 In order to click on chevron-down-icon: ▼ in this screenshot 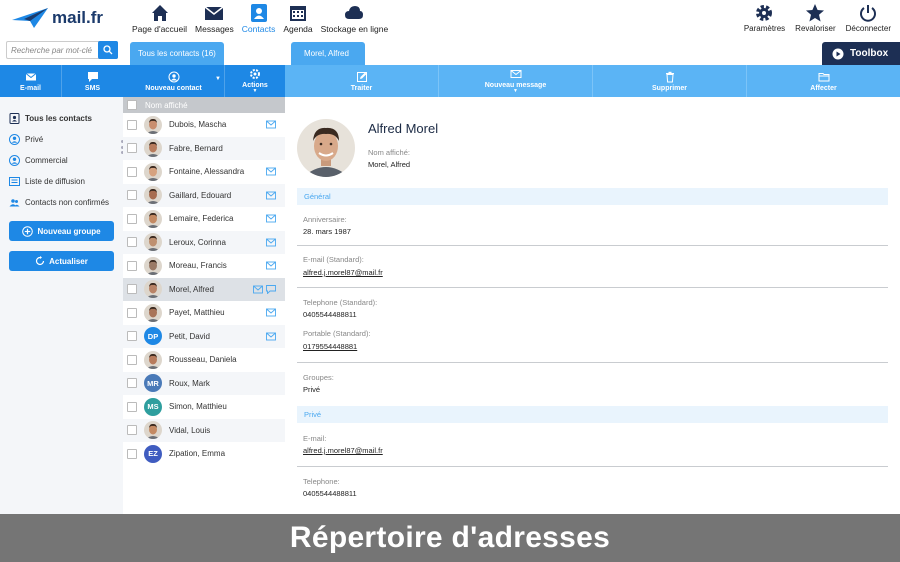, I will do `click(218, 79)`.